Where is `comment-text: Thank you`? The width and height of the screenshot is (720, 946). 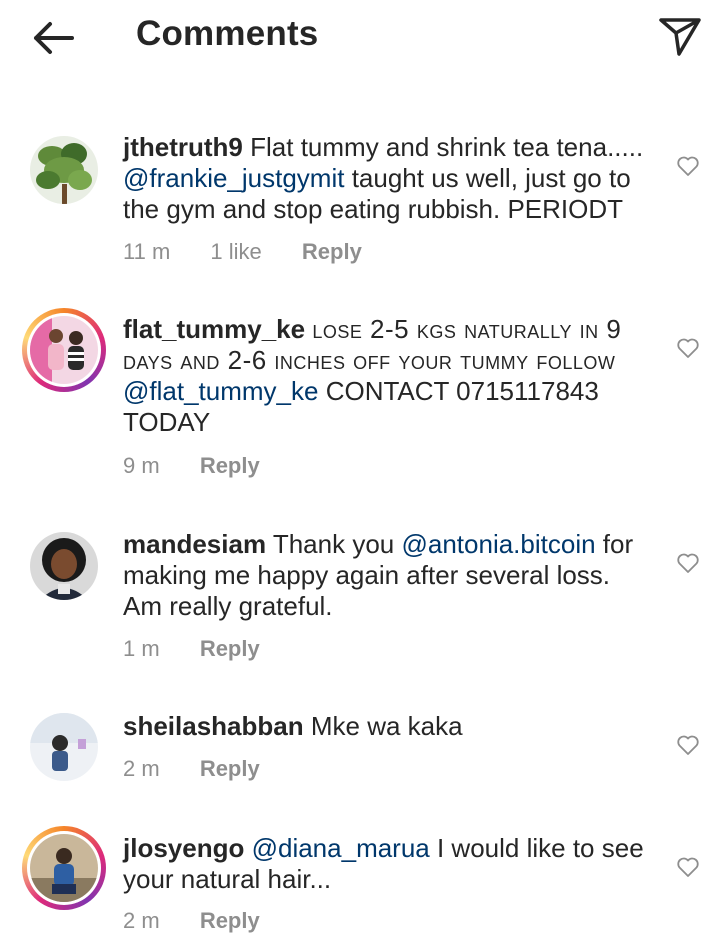
comment-text: Thank you is located at coordinates (337, 544).